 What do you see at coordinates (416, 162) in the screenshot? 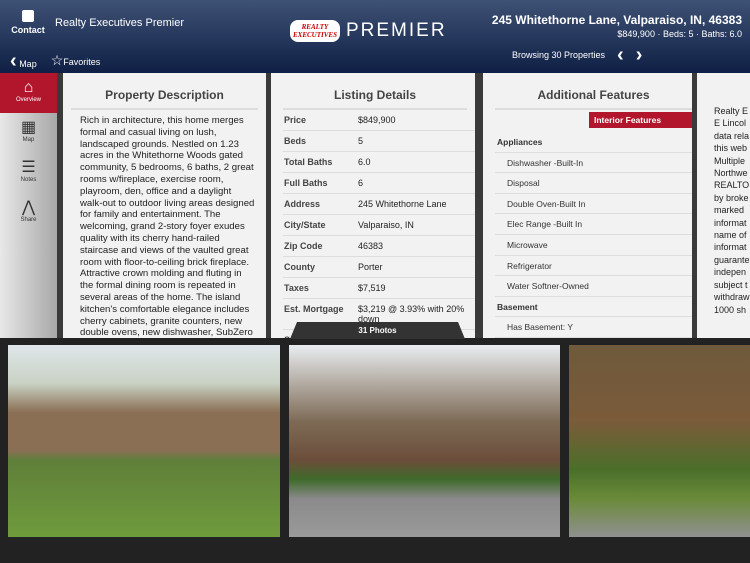
I see `row-value: 6.0` at bounding box center [416, 162].